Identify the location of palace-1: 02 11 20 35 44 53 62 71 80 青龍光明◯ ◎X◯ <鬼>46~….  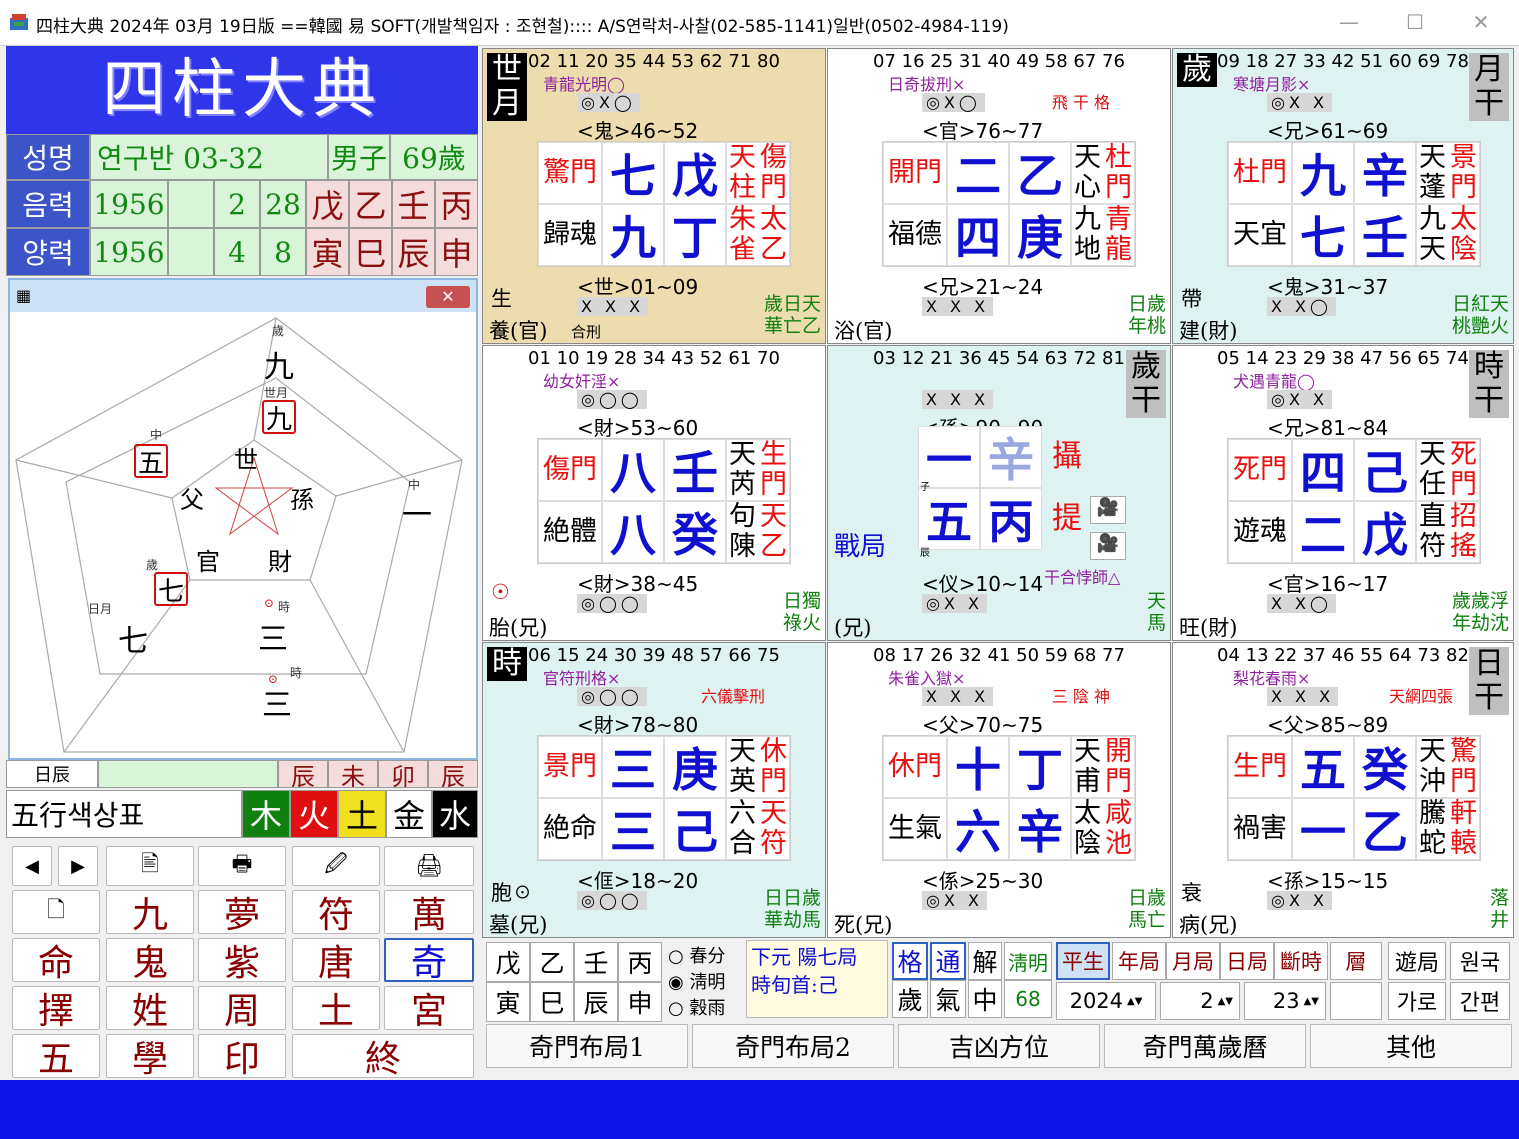
(654, 196).